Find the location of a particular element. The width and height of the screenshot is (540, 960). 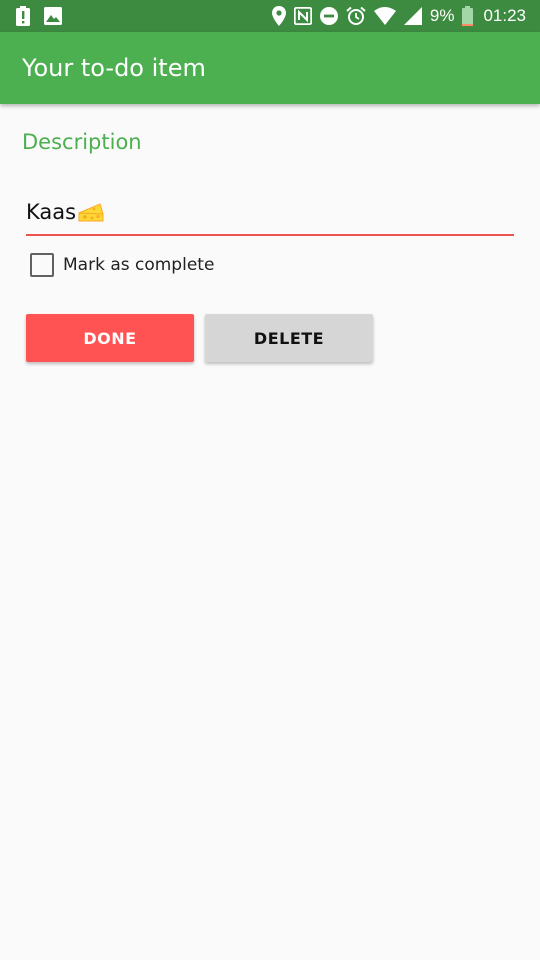

page-title: Your to-do item is located at coordinates (114, 68).